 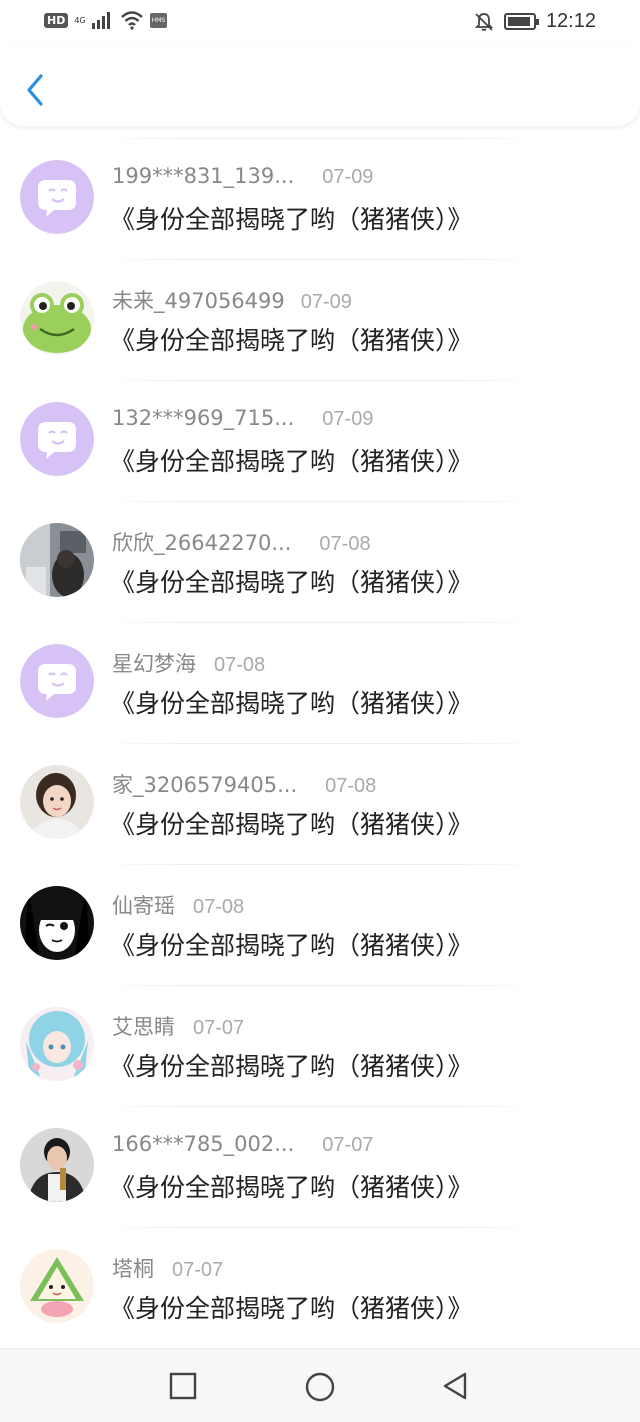 I want to click on status-right: 12:12, so click(x=535, y=21).